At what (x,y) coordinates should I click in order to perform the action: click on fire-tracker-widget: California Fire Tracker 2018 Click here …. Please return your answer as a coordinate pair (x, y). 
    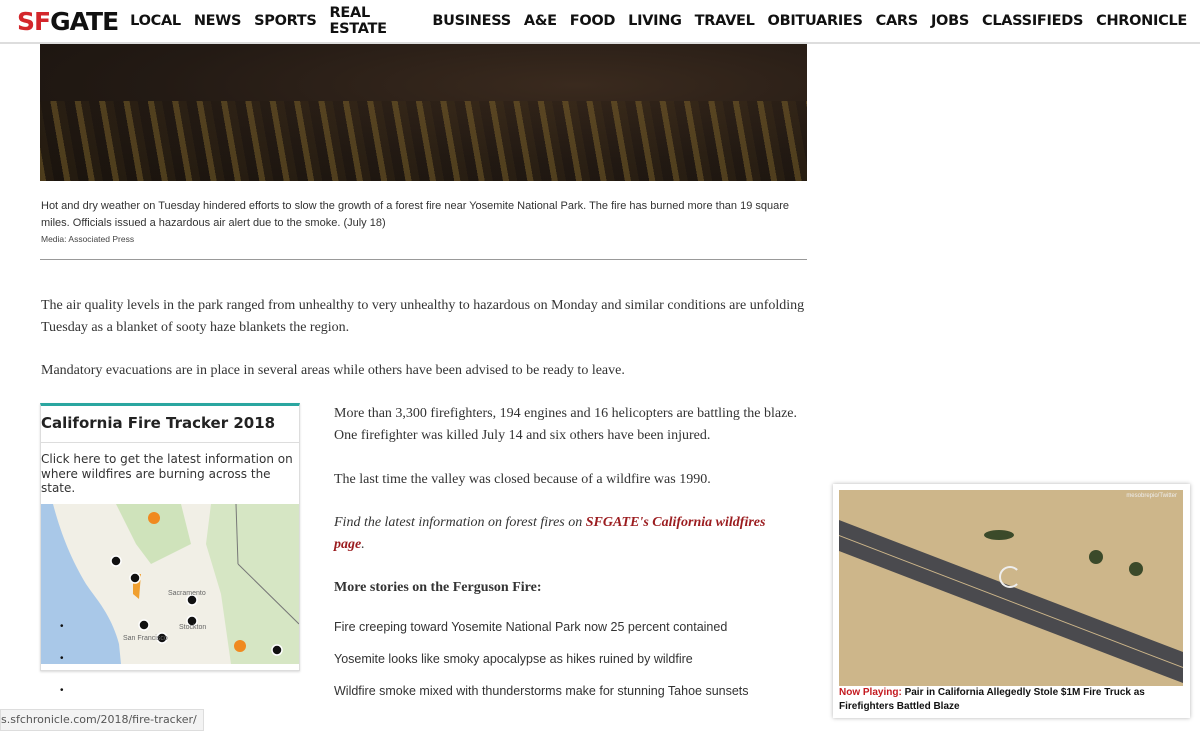
    Looking at the image, I should click on (170, 537).